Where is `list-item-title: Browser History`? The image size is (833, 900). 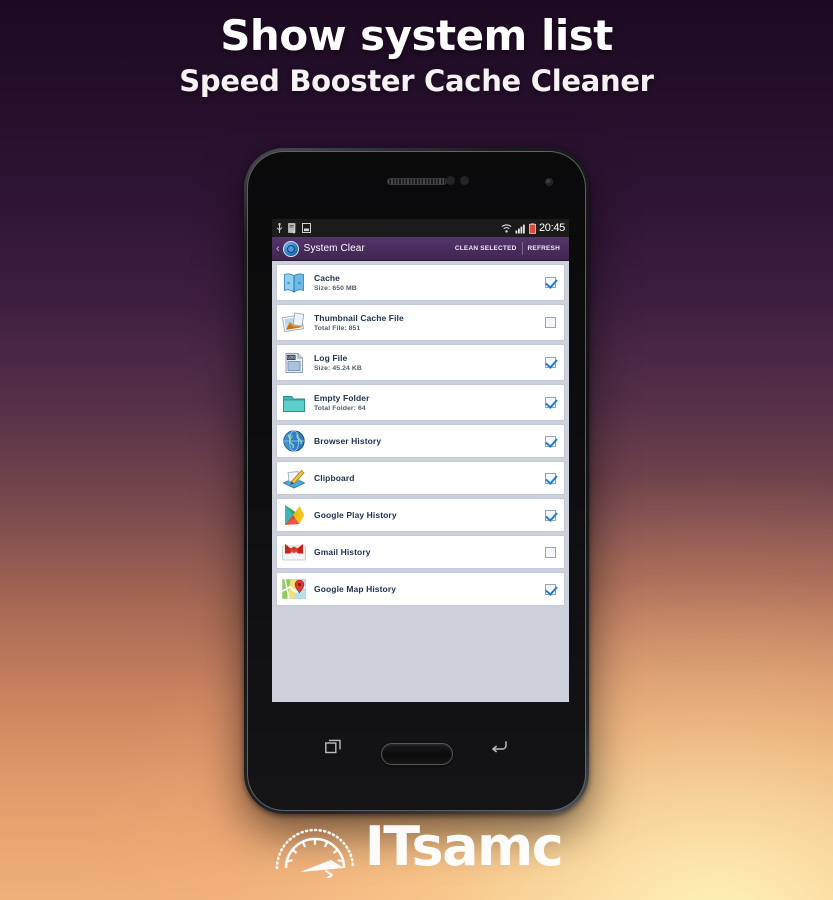 list-item-title: Browser History is located at coordinates (348, 440).